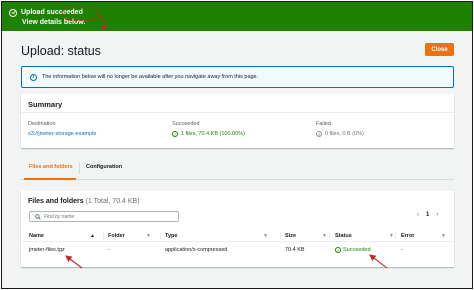 The image size is (474, 290). Describe the element at coordinates (237, 49) in the screenshot. I see `page-header: Upload: status Close` at that location.